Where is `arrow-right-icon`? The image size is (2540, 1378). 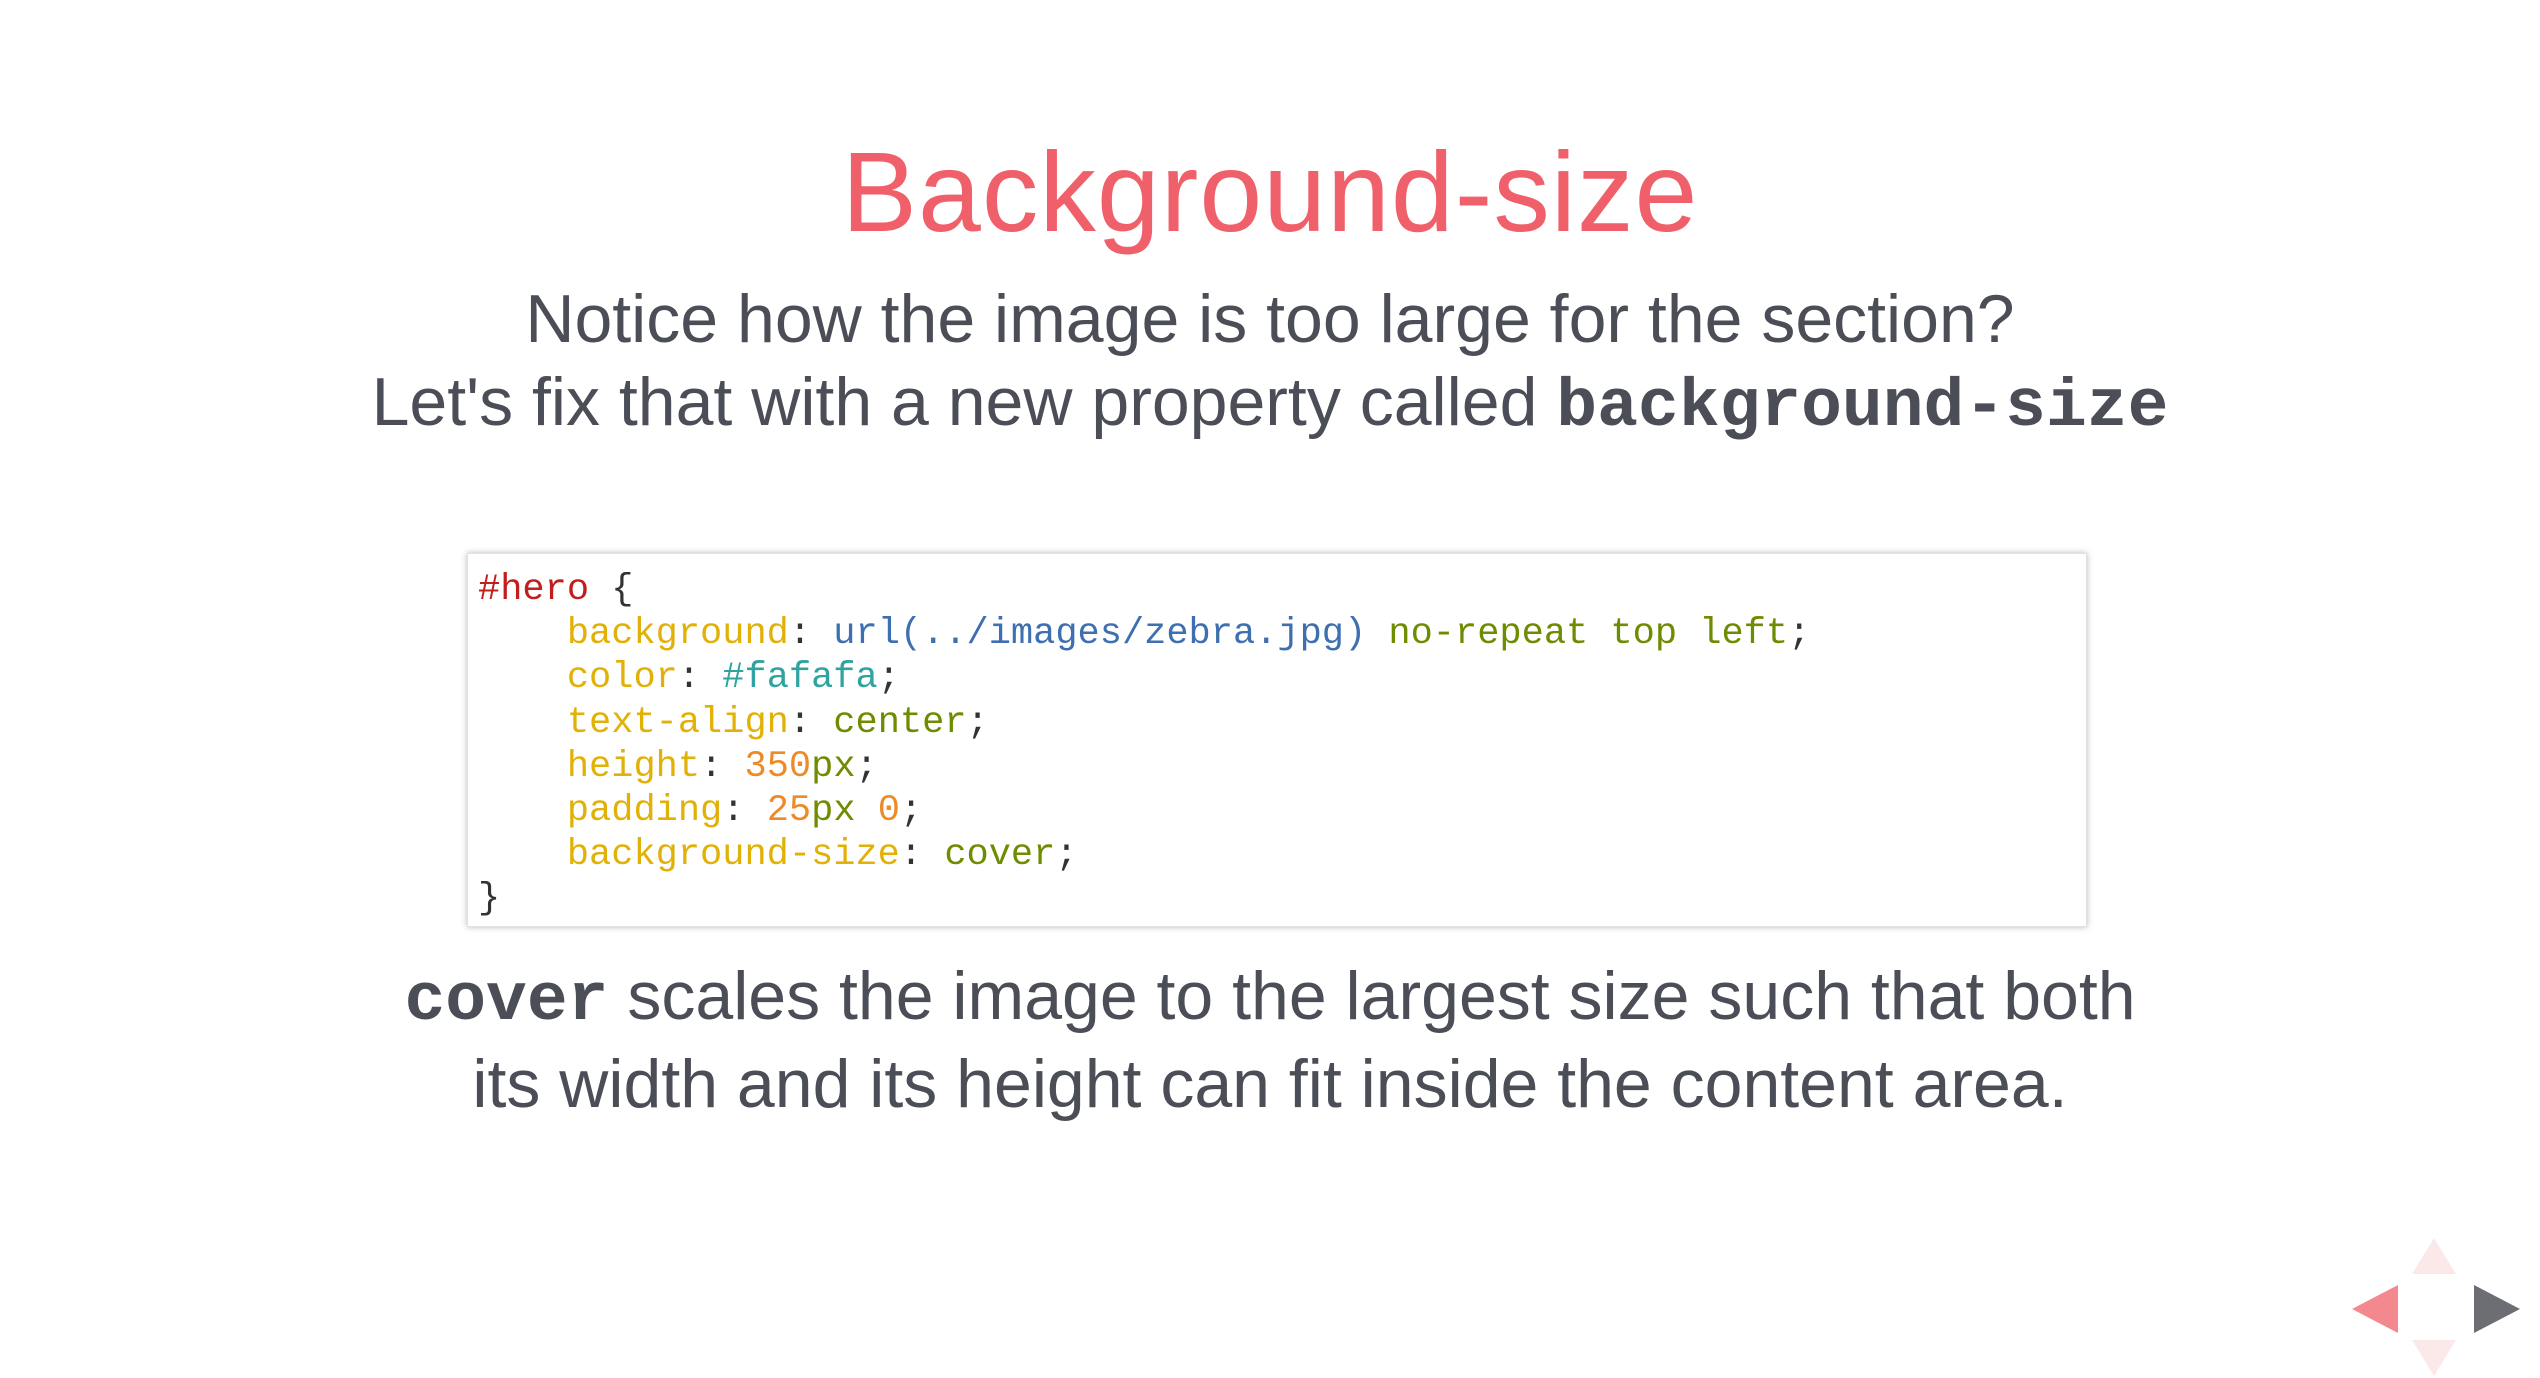 arrow-right-icon is located at coordinates (2497, 1309).